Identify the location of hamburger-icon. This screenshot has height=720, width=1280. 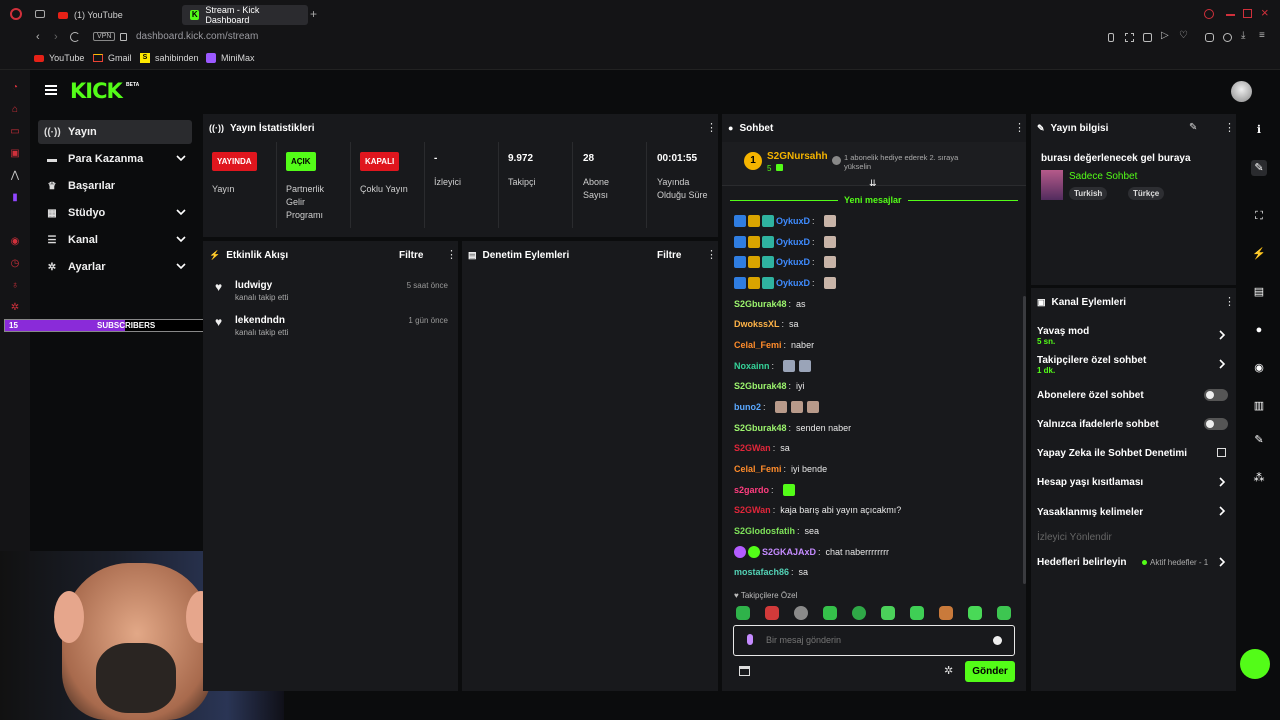
(51, 90).